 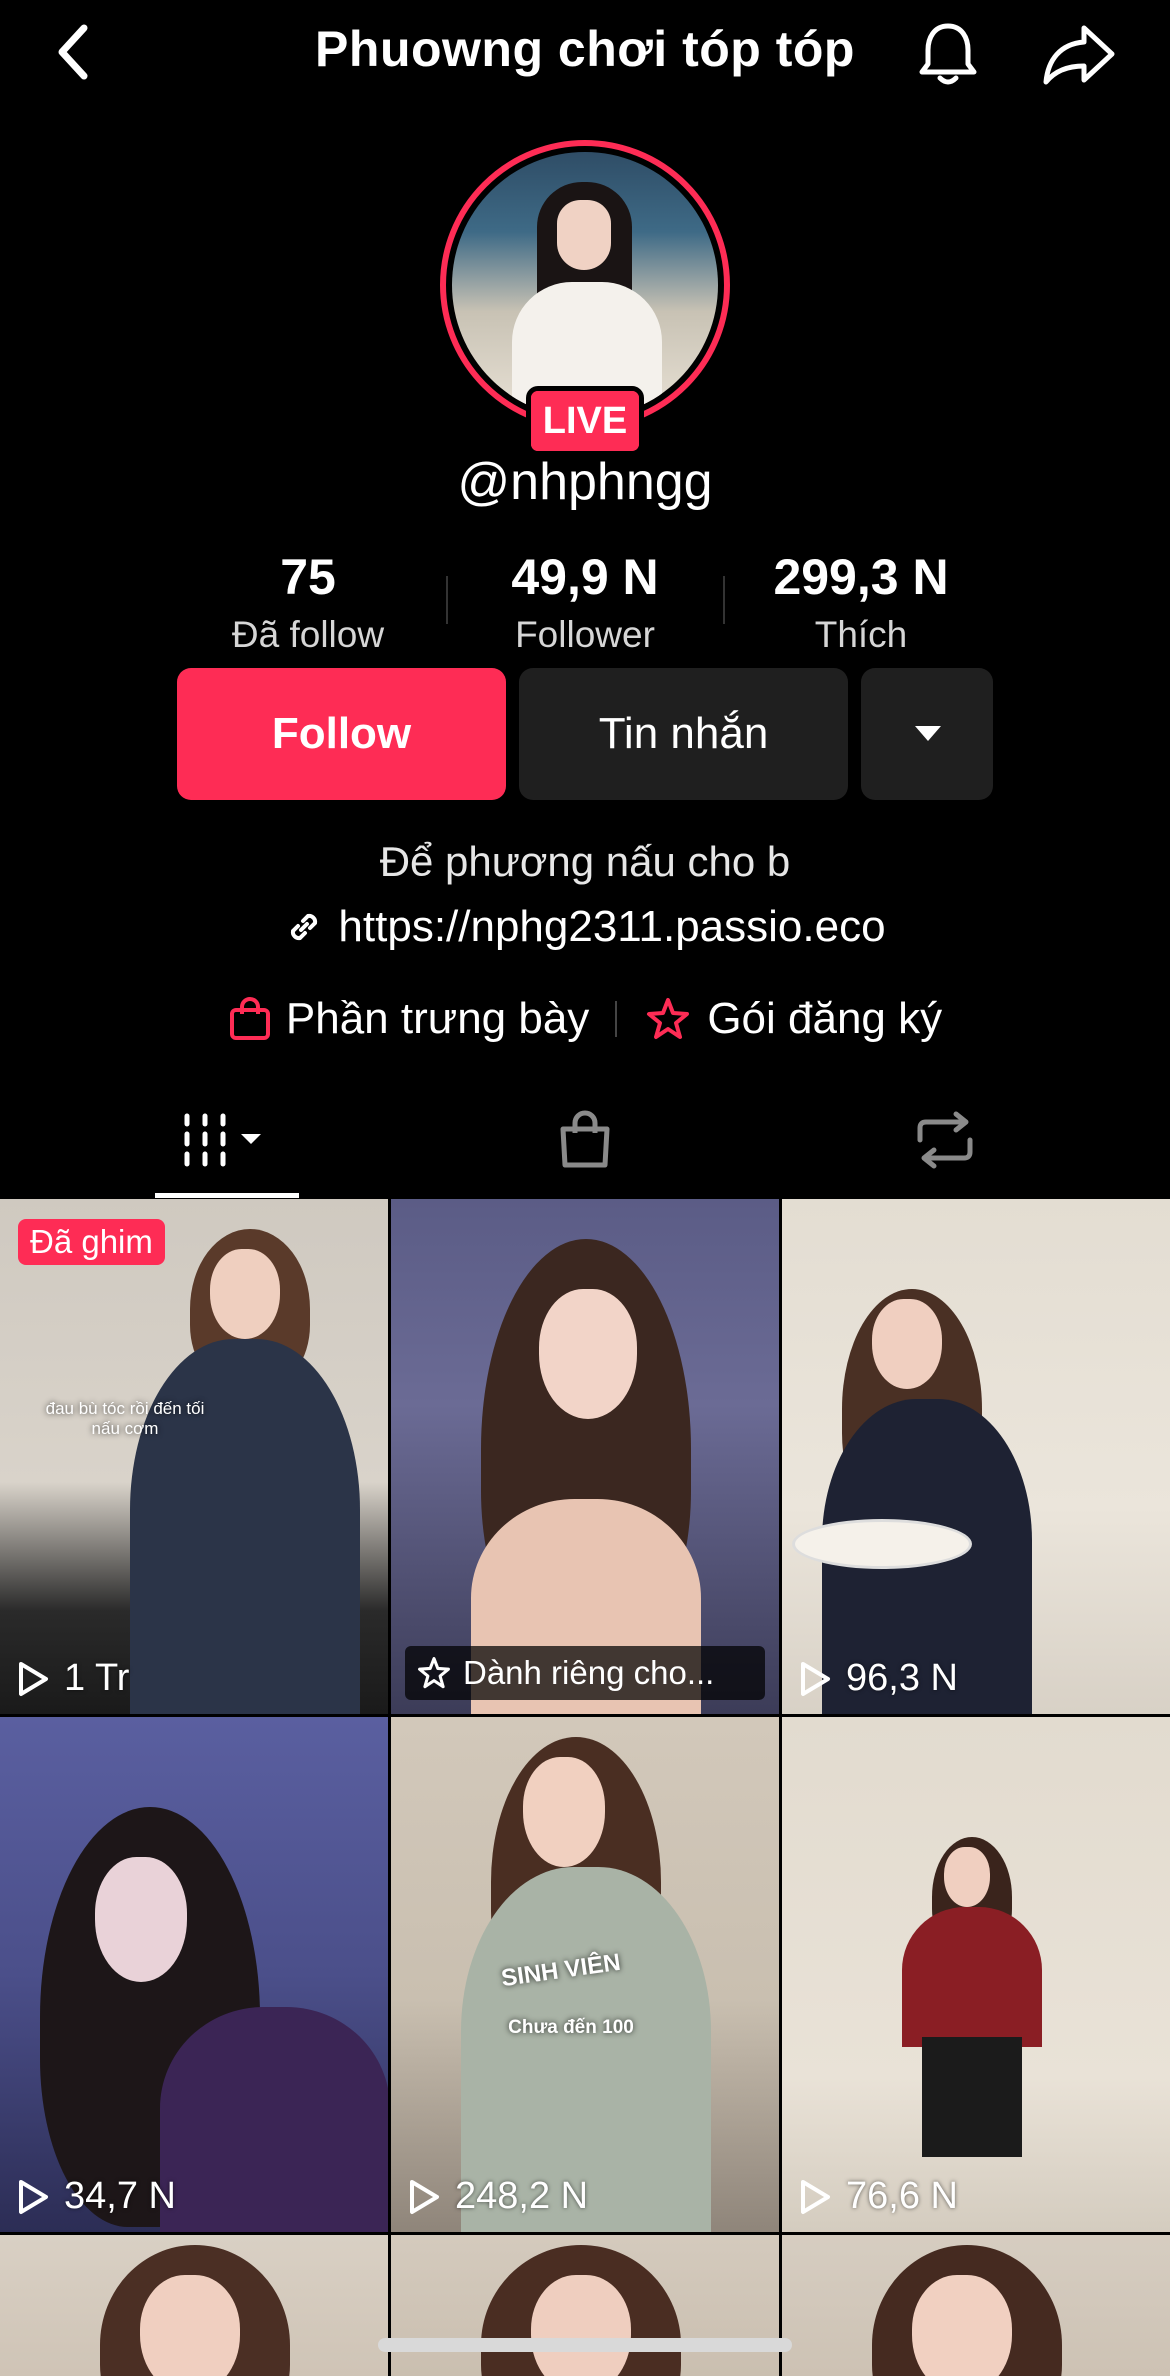 I want to click on stat-followers: 49,9 N Follower, so click(x=585, y=602).